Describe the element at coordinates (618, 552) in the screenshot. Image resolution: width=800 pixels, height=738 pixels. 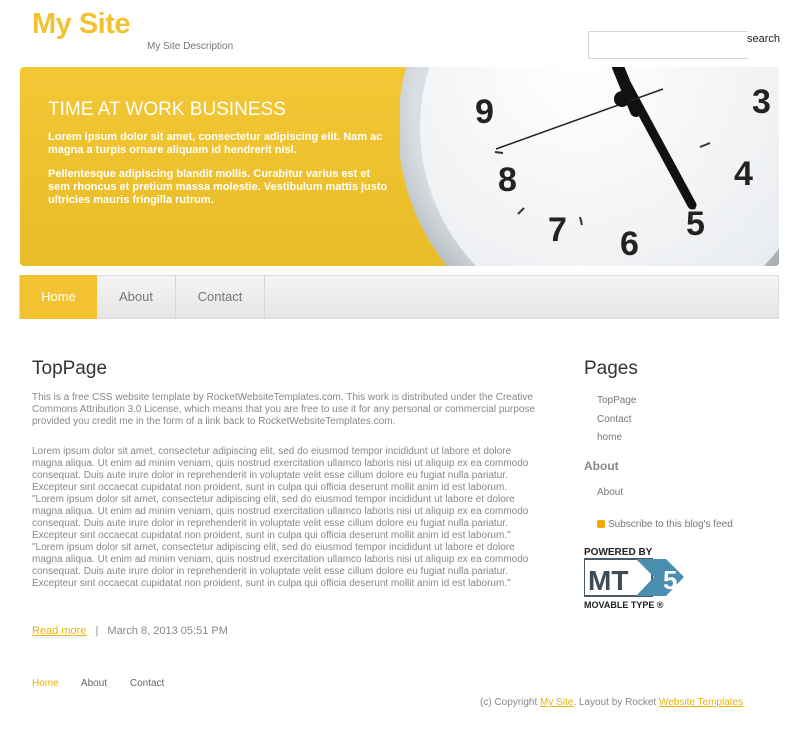
I see `logo-powered-text: POWERED BY` at that location.